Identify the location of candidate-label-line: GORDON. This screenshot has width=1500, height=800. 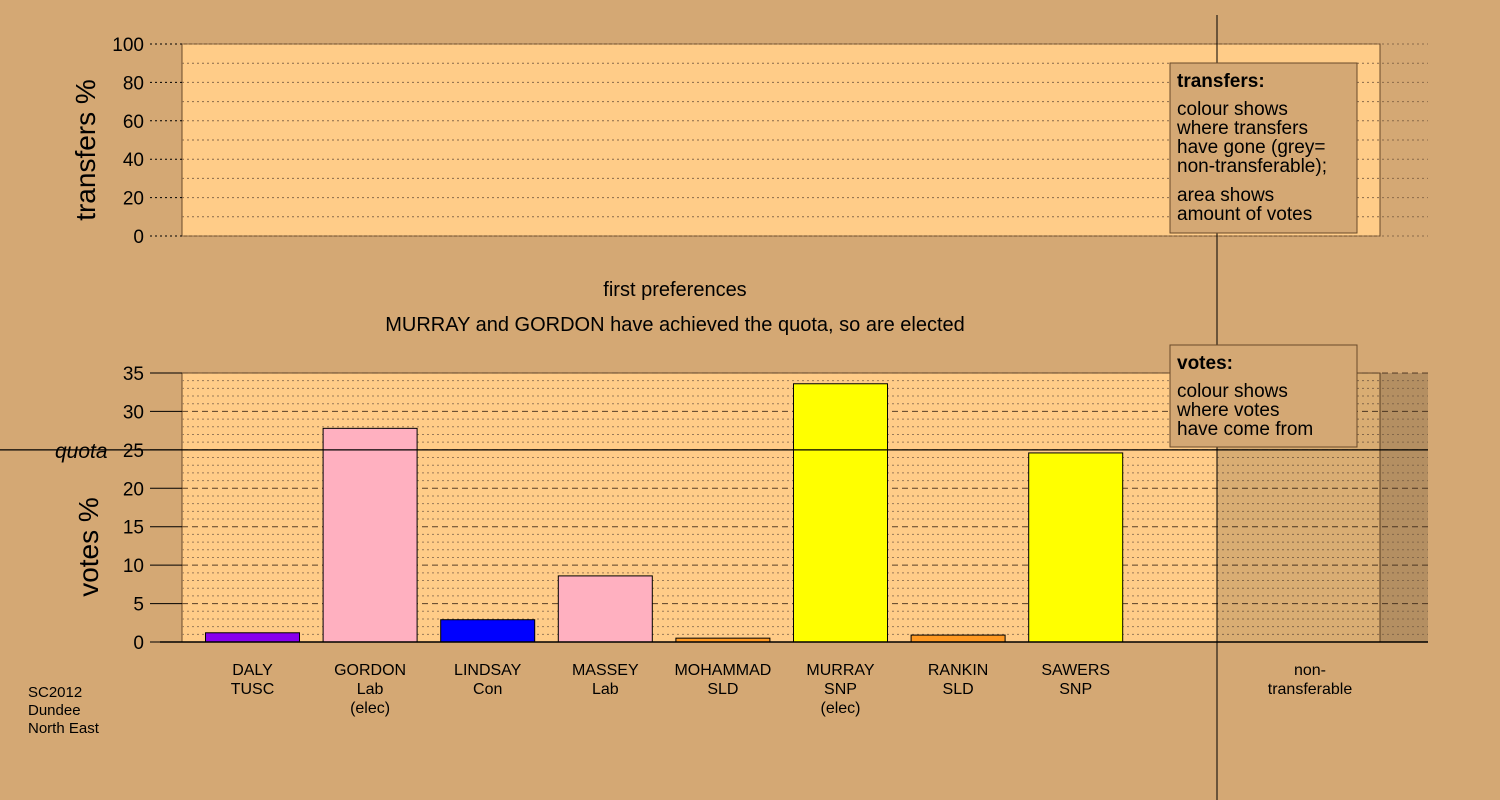
(370, 670).